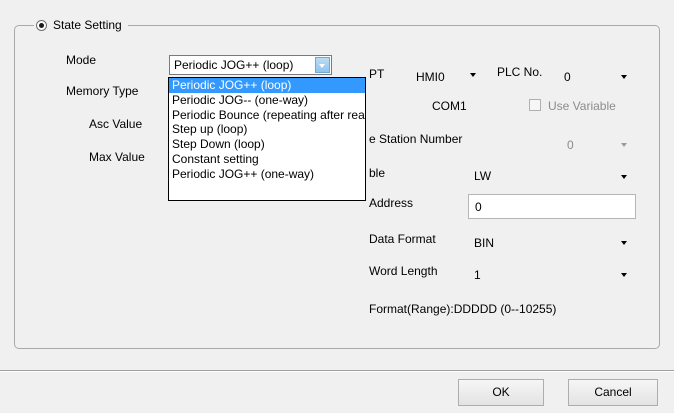 Image resolution: width=674 pixels, height=413 pixels. Describe the element at coordinates (102, 91) in the screenshot. I see `memory-type-label: Memory Type` at that location.